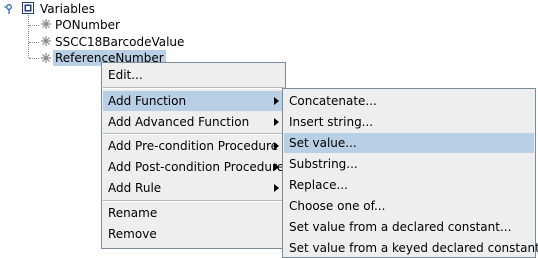  I want to click on menu-item-rename: Rename, so click(193, 213).